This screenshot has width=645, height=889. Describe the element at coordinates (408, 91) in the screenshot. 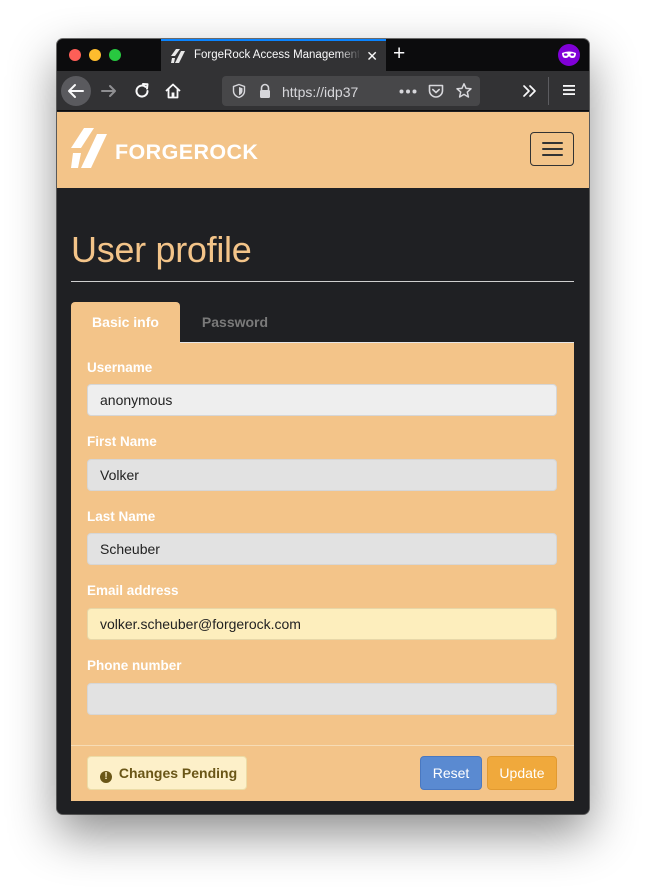

I see `more-actions-icon` at that location.